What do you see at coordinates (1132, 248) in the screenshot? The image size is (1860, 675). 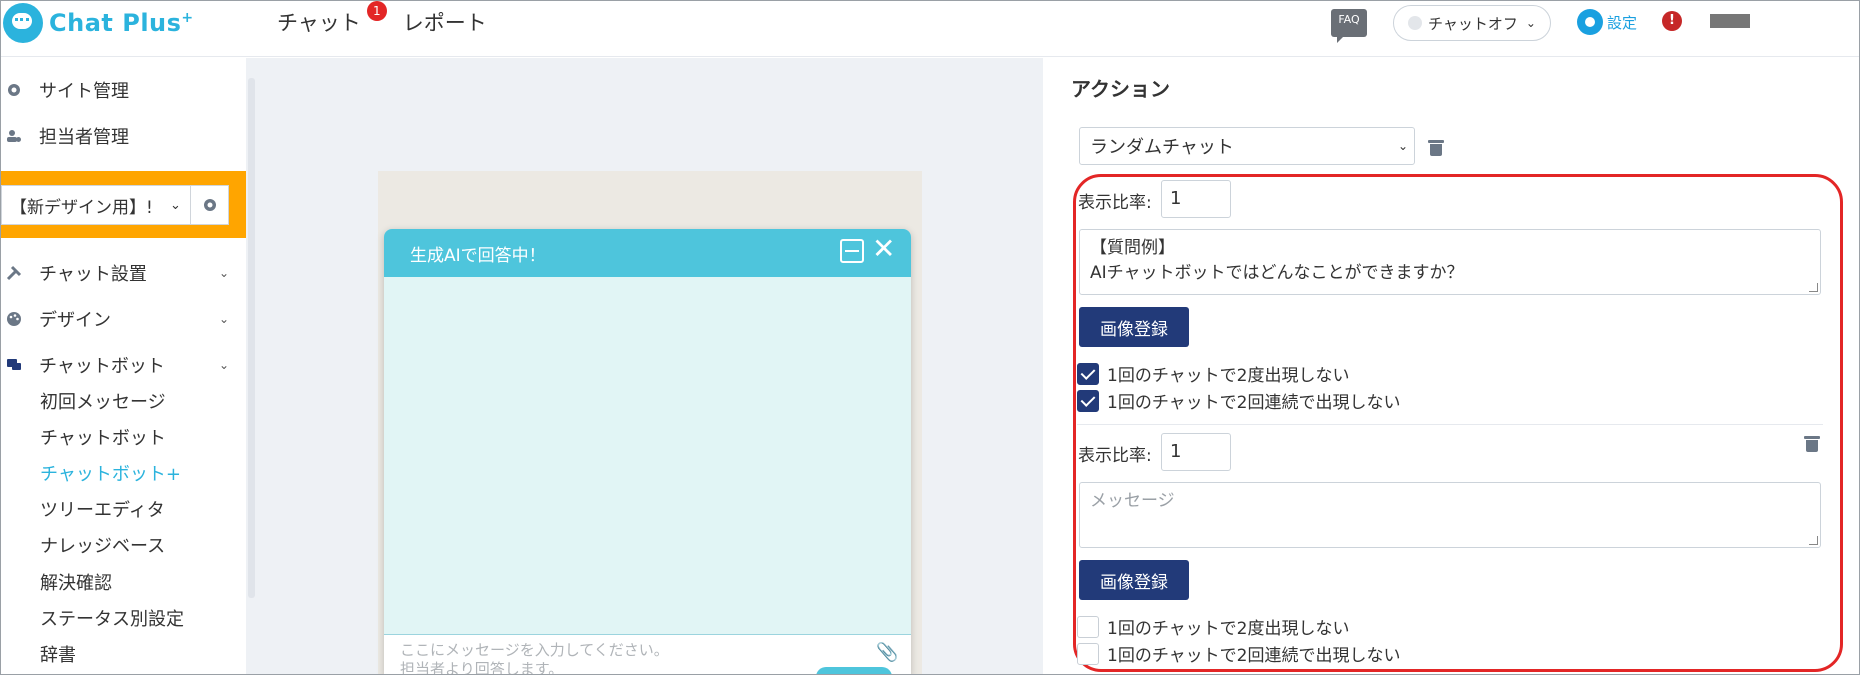 I see `message-line: 【質問例】` at bounding box center [1132, 248].